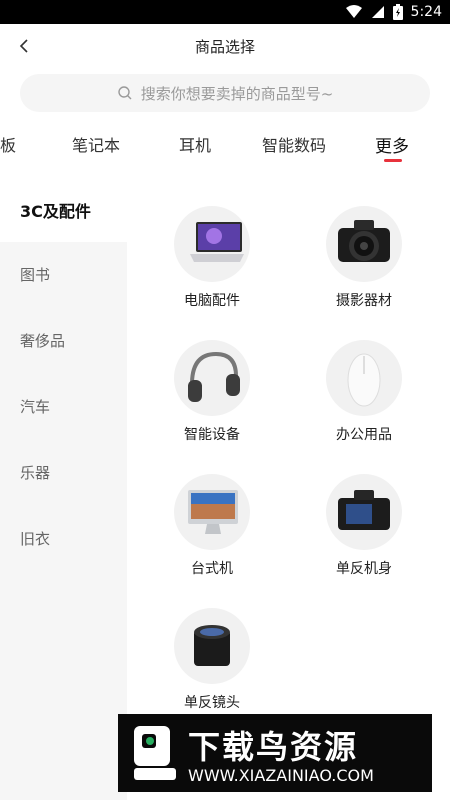  Describe the element at coordinates (212, 703) in the screenshot. I see `product-label: 单反镜头` at that location.